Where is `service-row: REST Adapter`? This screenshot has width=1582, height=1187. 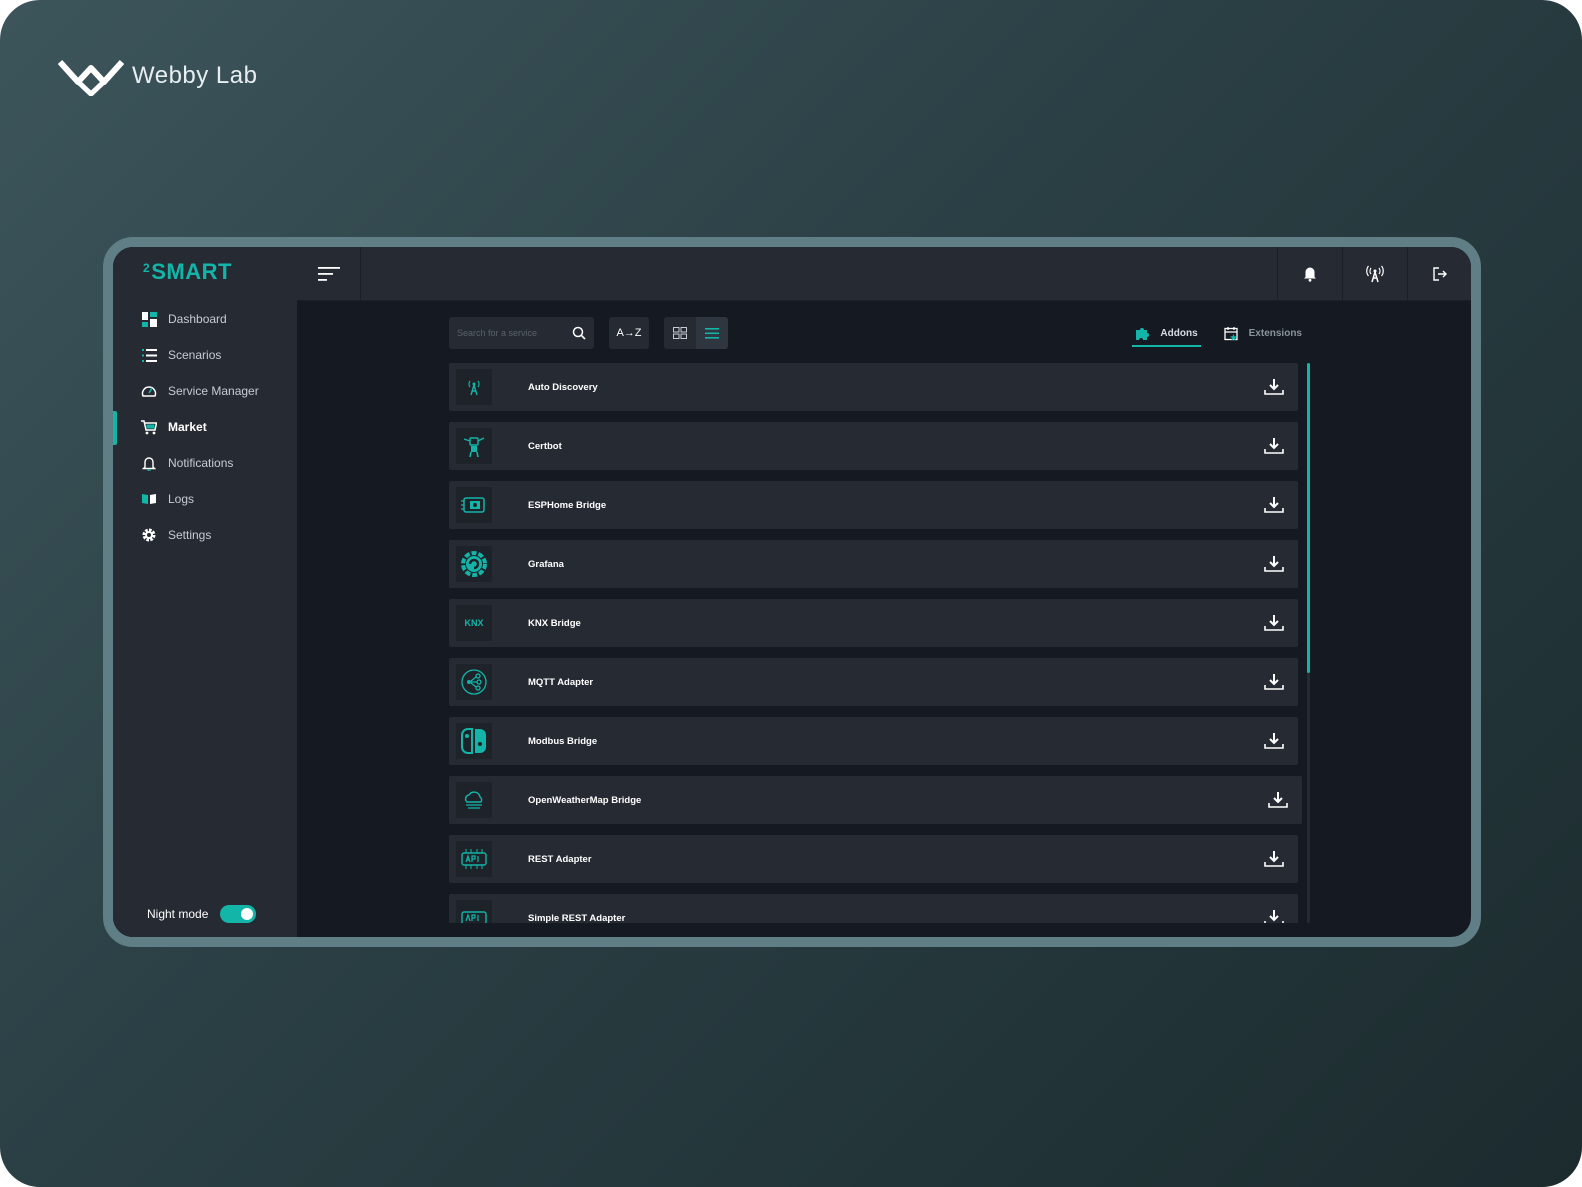 service-row: REST Adapter is located at coordinates (873, 859).